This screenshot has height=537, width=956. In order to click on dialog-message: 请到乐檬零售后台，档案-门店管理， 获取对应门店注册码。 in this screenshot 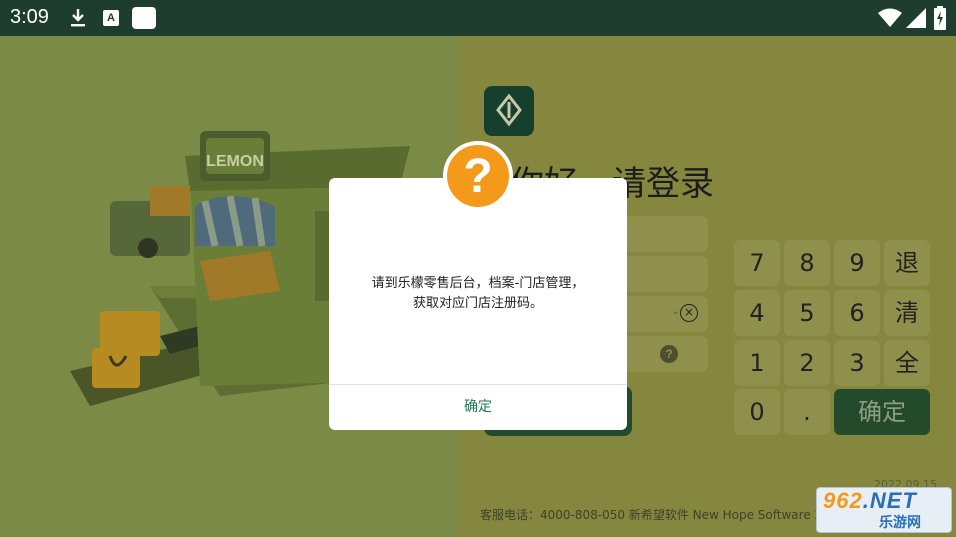, I will do `click(478, 294)`.